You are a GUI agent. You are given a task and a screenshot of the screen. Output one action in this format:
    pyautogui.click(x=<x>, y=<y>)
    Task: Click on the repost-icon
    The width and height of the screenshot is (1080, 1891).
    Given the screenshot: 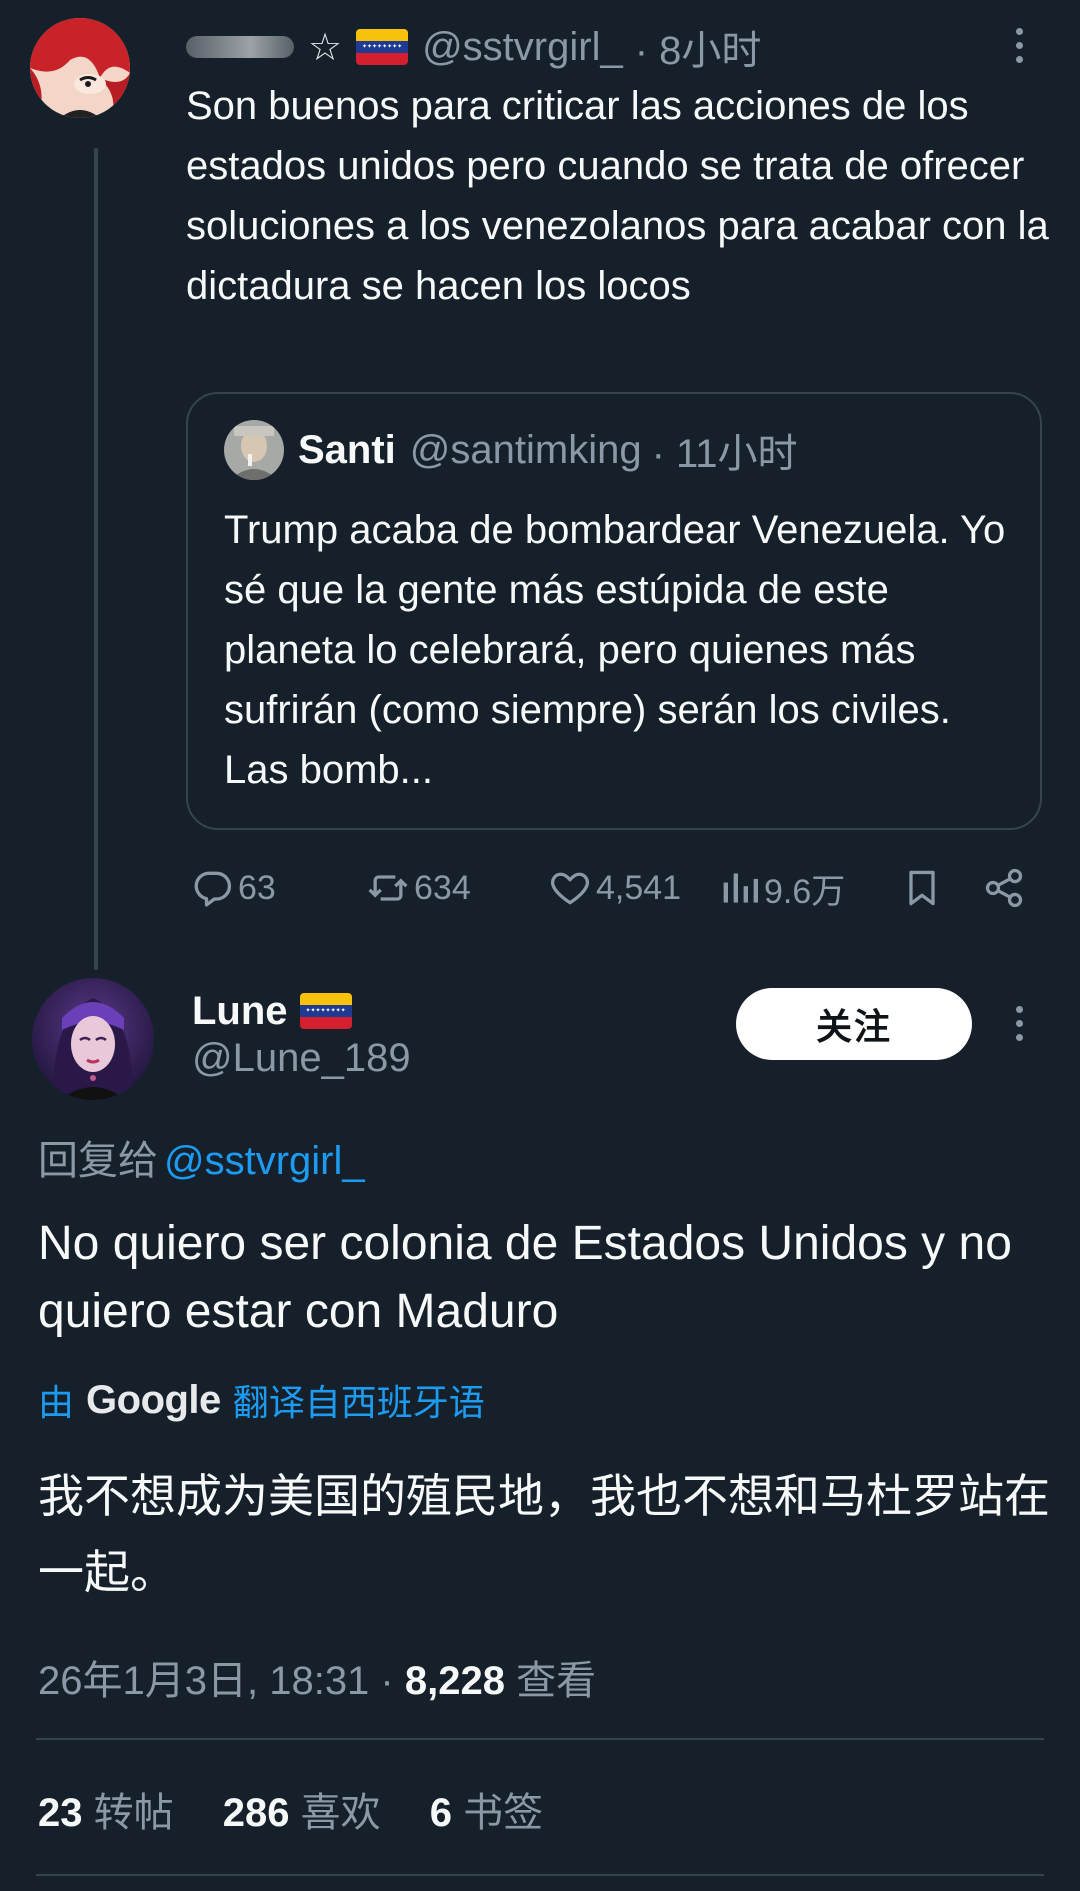 What is the action you would take?
    pyautogui.click(x=388, y=888)
    